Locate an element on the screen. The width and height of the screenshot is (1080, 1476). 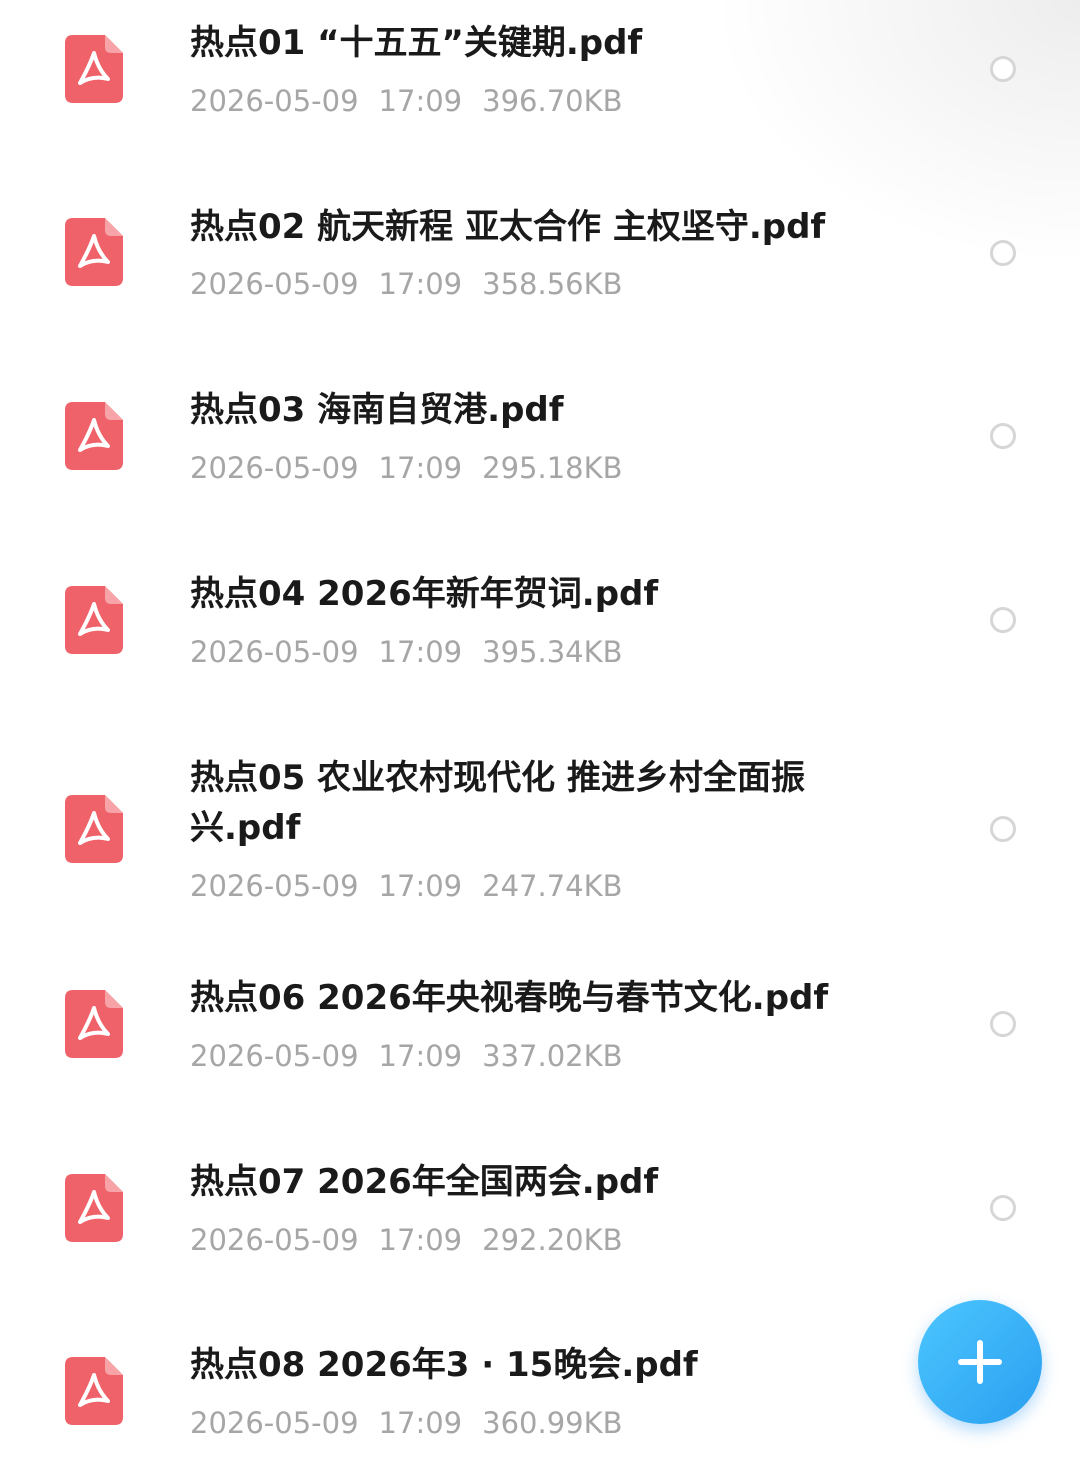
file-size: 337.02KB is located at coordinates (552, 1056).